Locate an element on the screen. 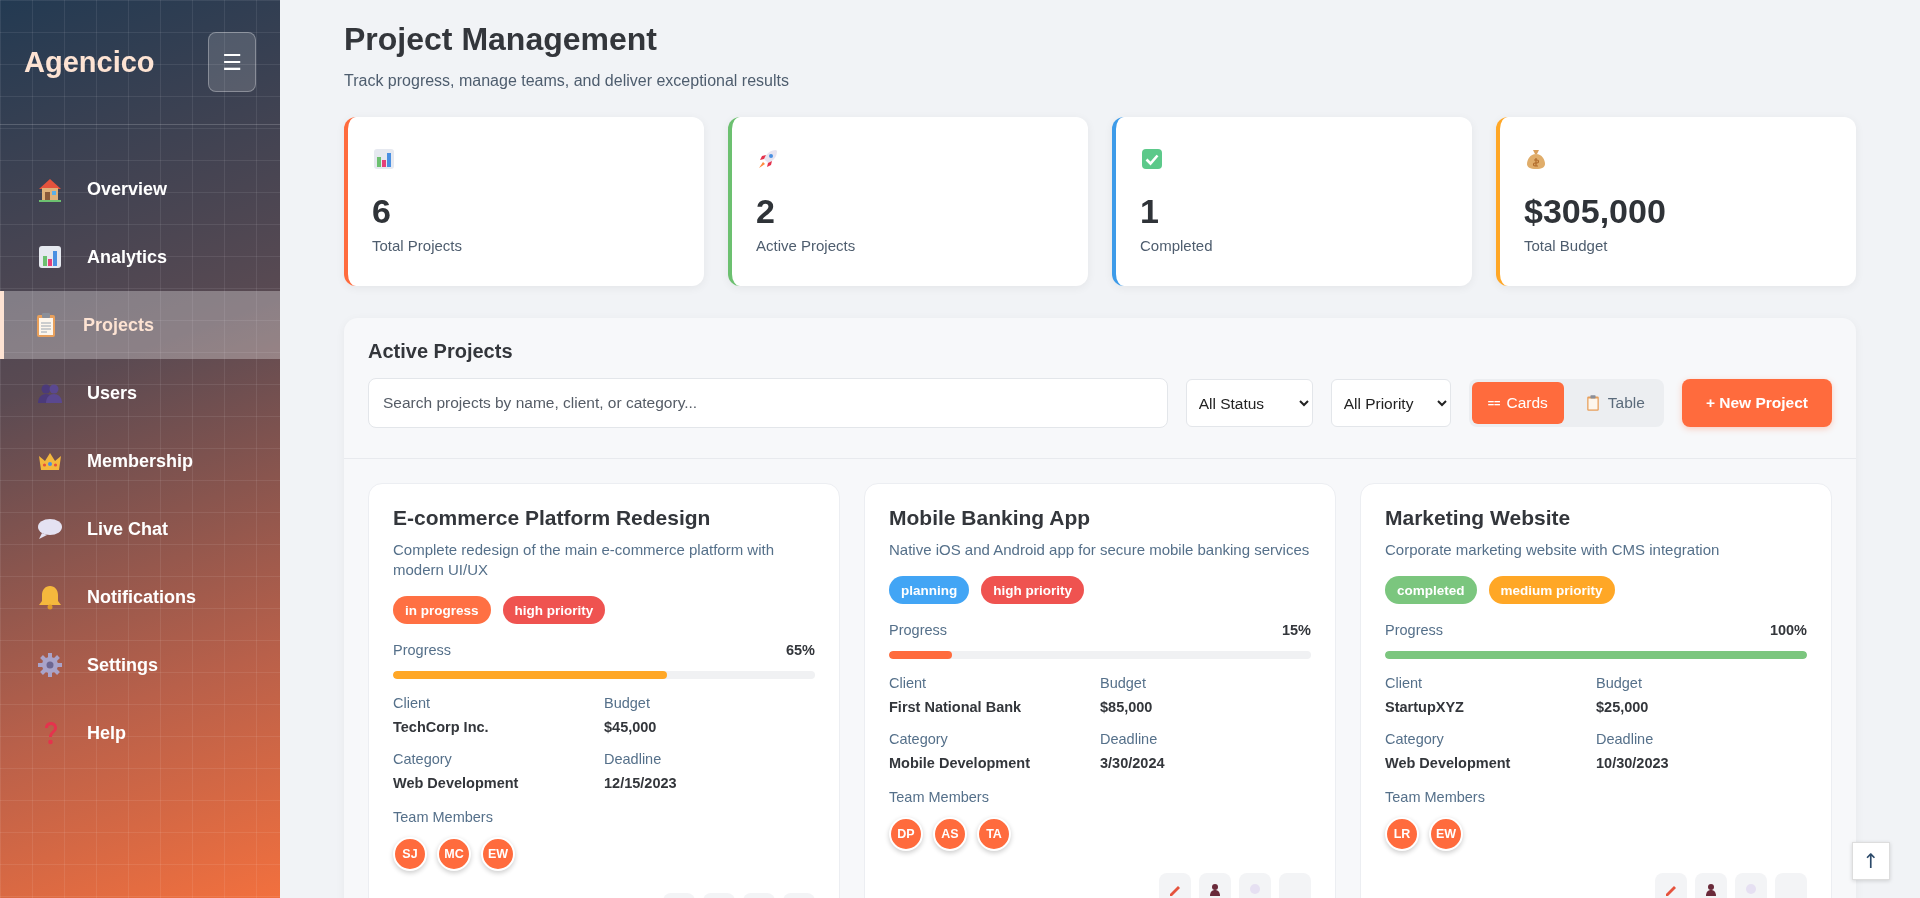  status-tag: planning is located at coordinates (929, 590).